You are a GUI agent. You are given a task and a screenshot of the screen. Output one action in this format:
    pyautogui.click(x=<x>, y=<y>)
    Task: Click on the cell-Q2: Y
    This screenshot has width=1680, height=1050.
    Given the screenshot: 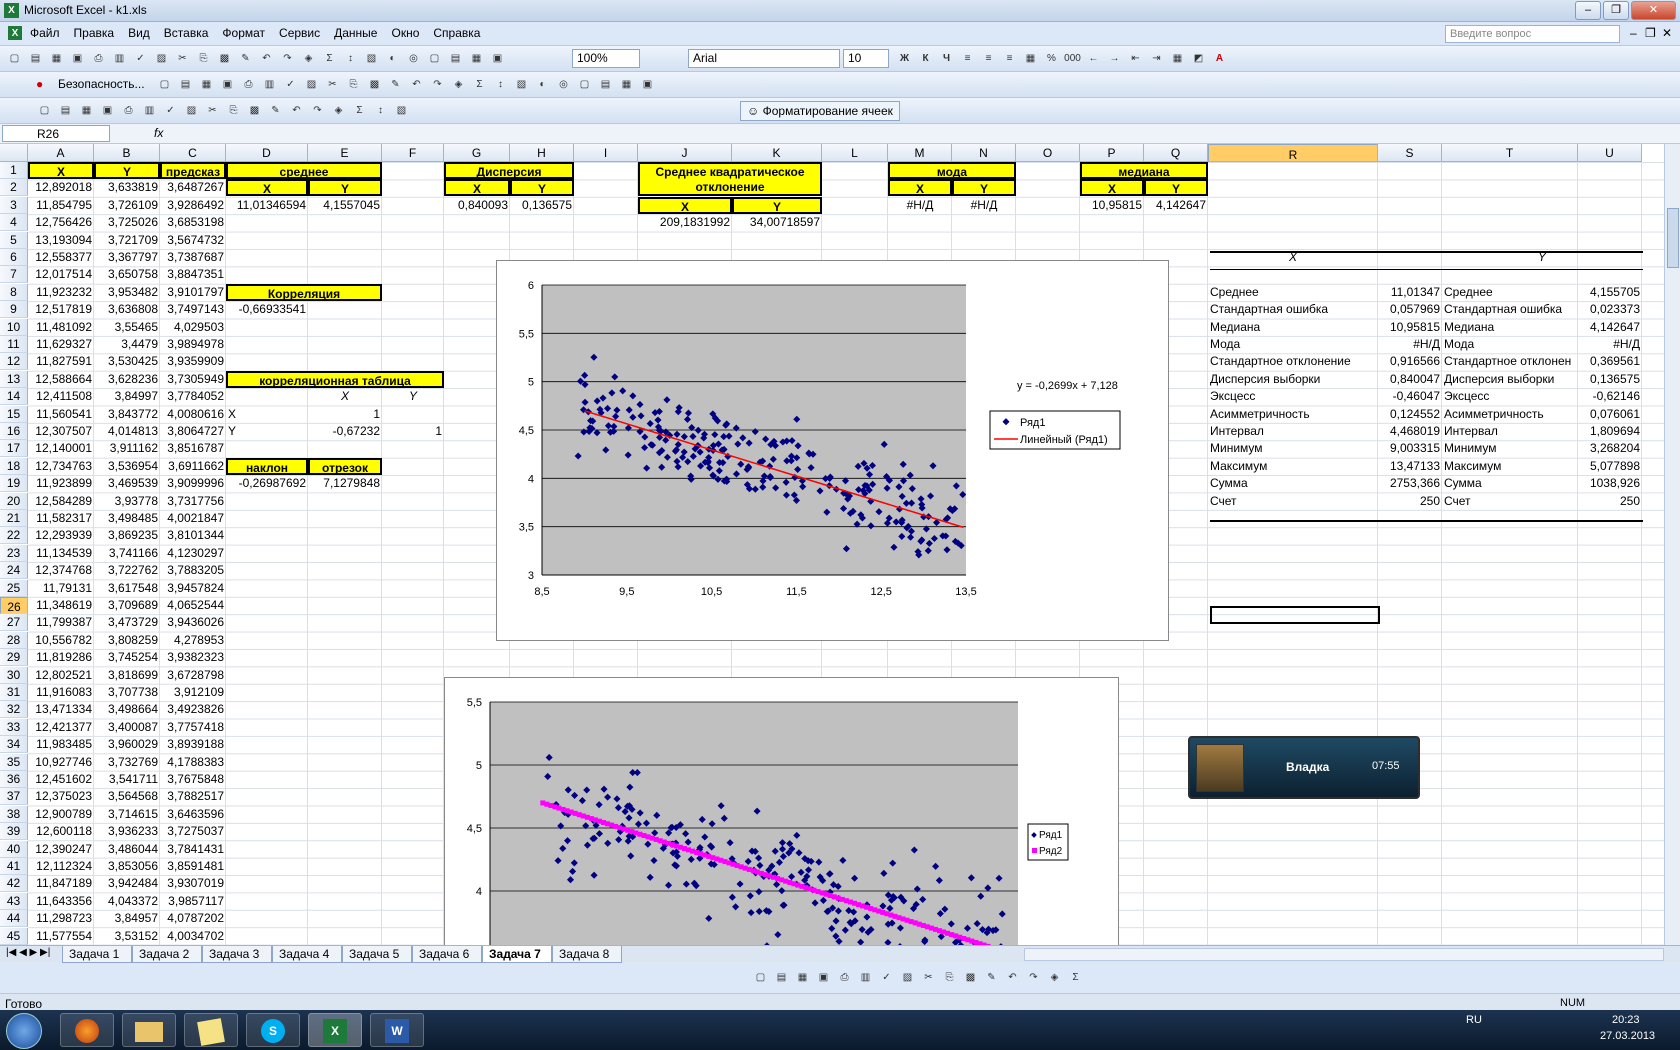 What is the action you would take?
    pyautogui.click(x=1176, y=188)
    